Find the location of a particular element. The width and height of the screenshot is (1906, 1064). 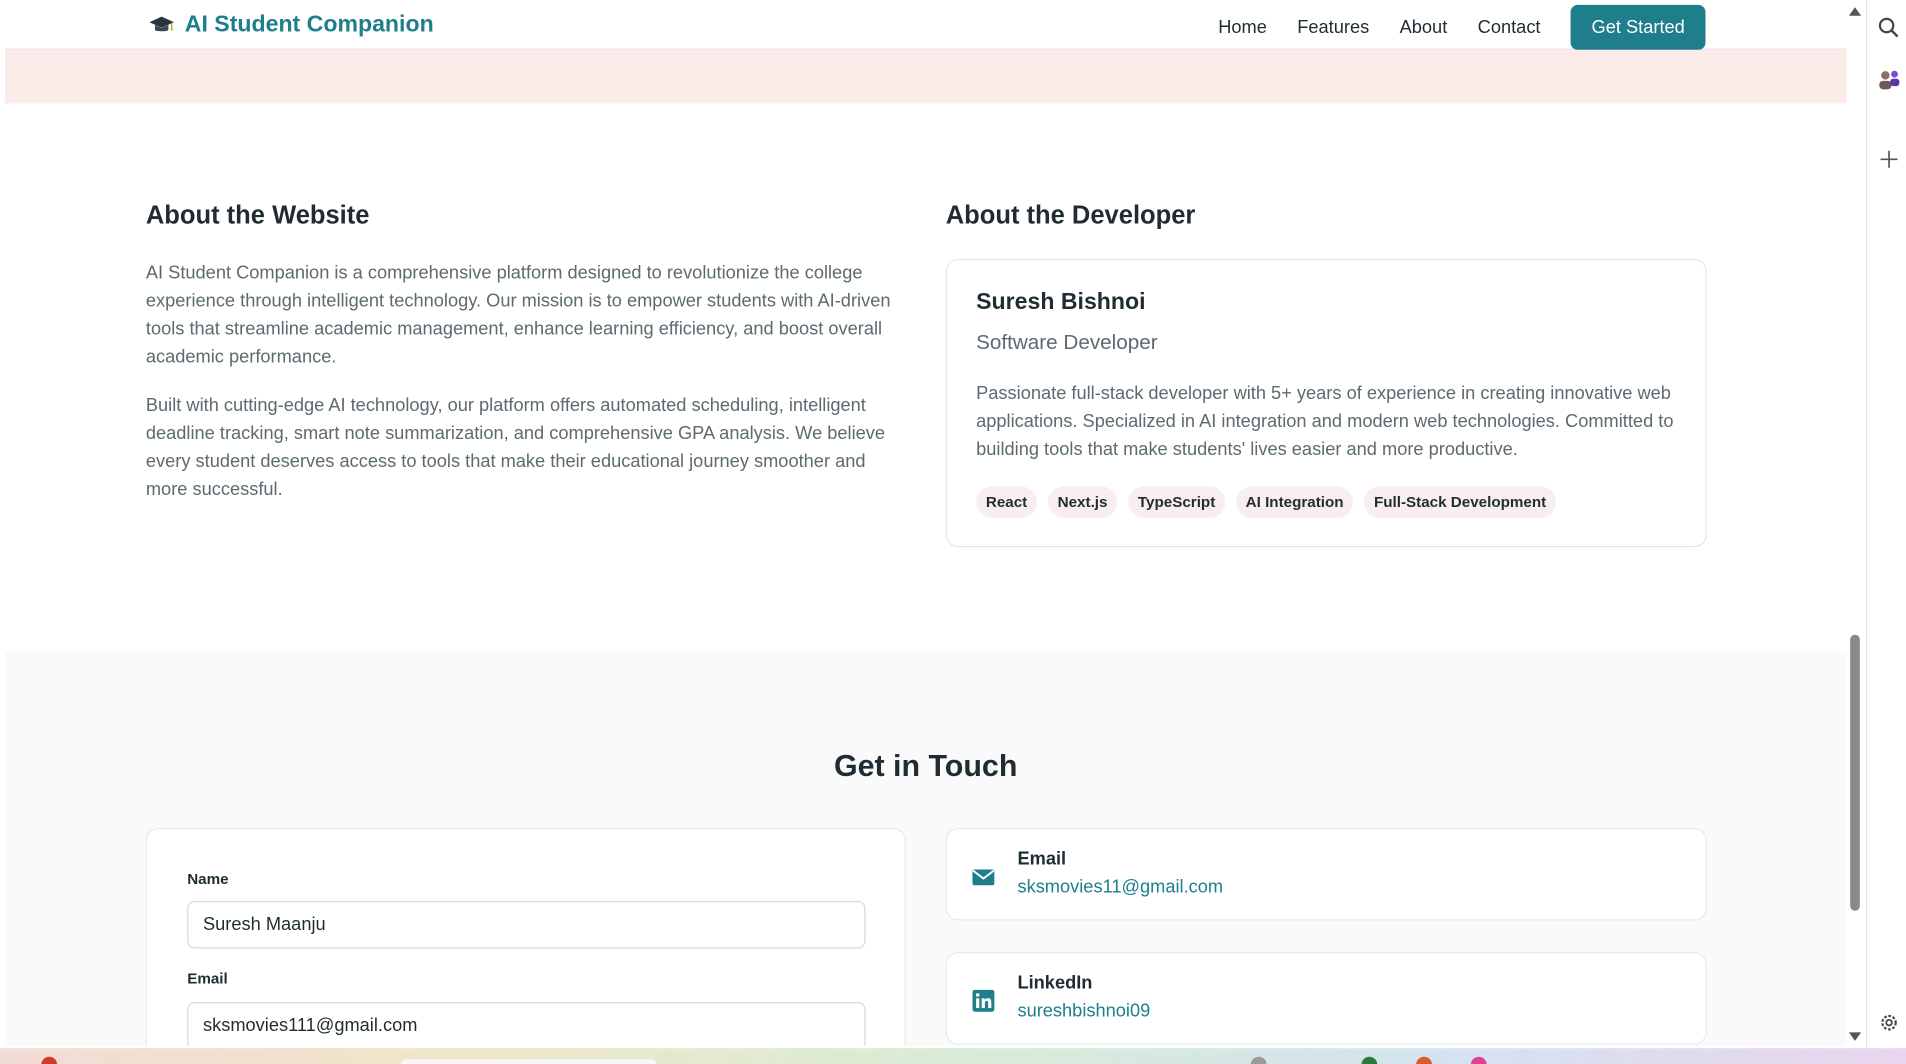

gear-icon is located at coordinates (1889, 1022).